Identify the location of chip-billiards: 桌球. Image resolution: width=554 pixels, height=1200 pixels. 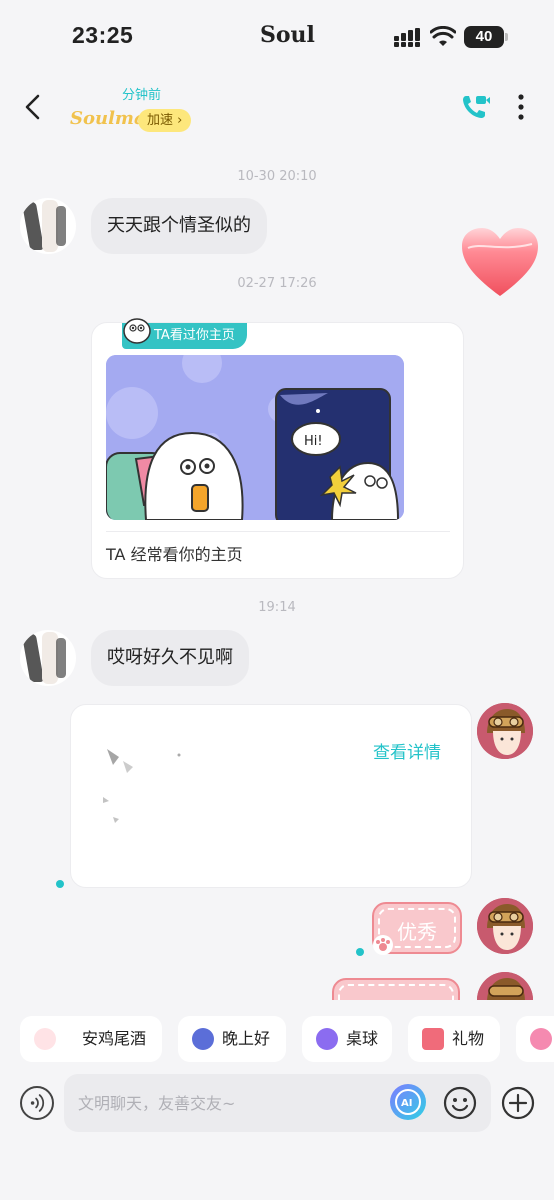
(347, 1039).